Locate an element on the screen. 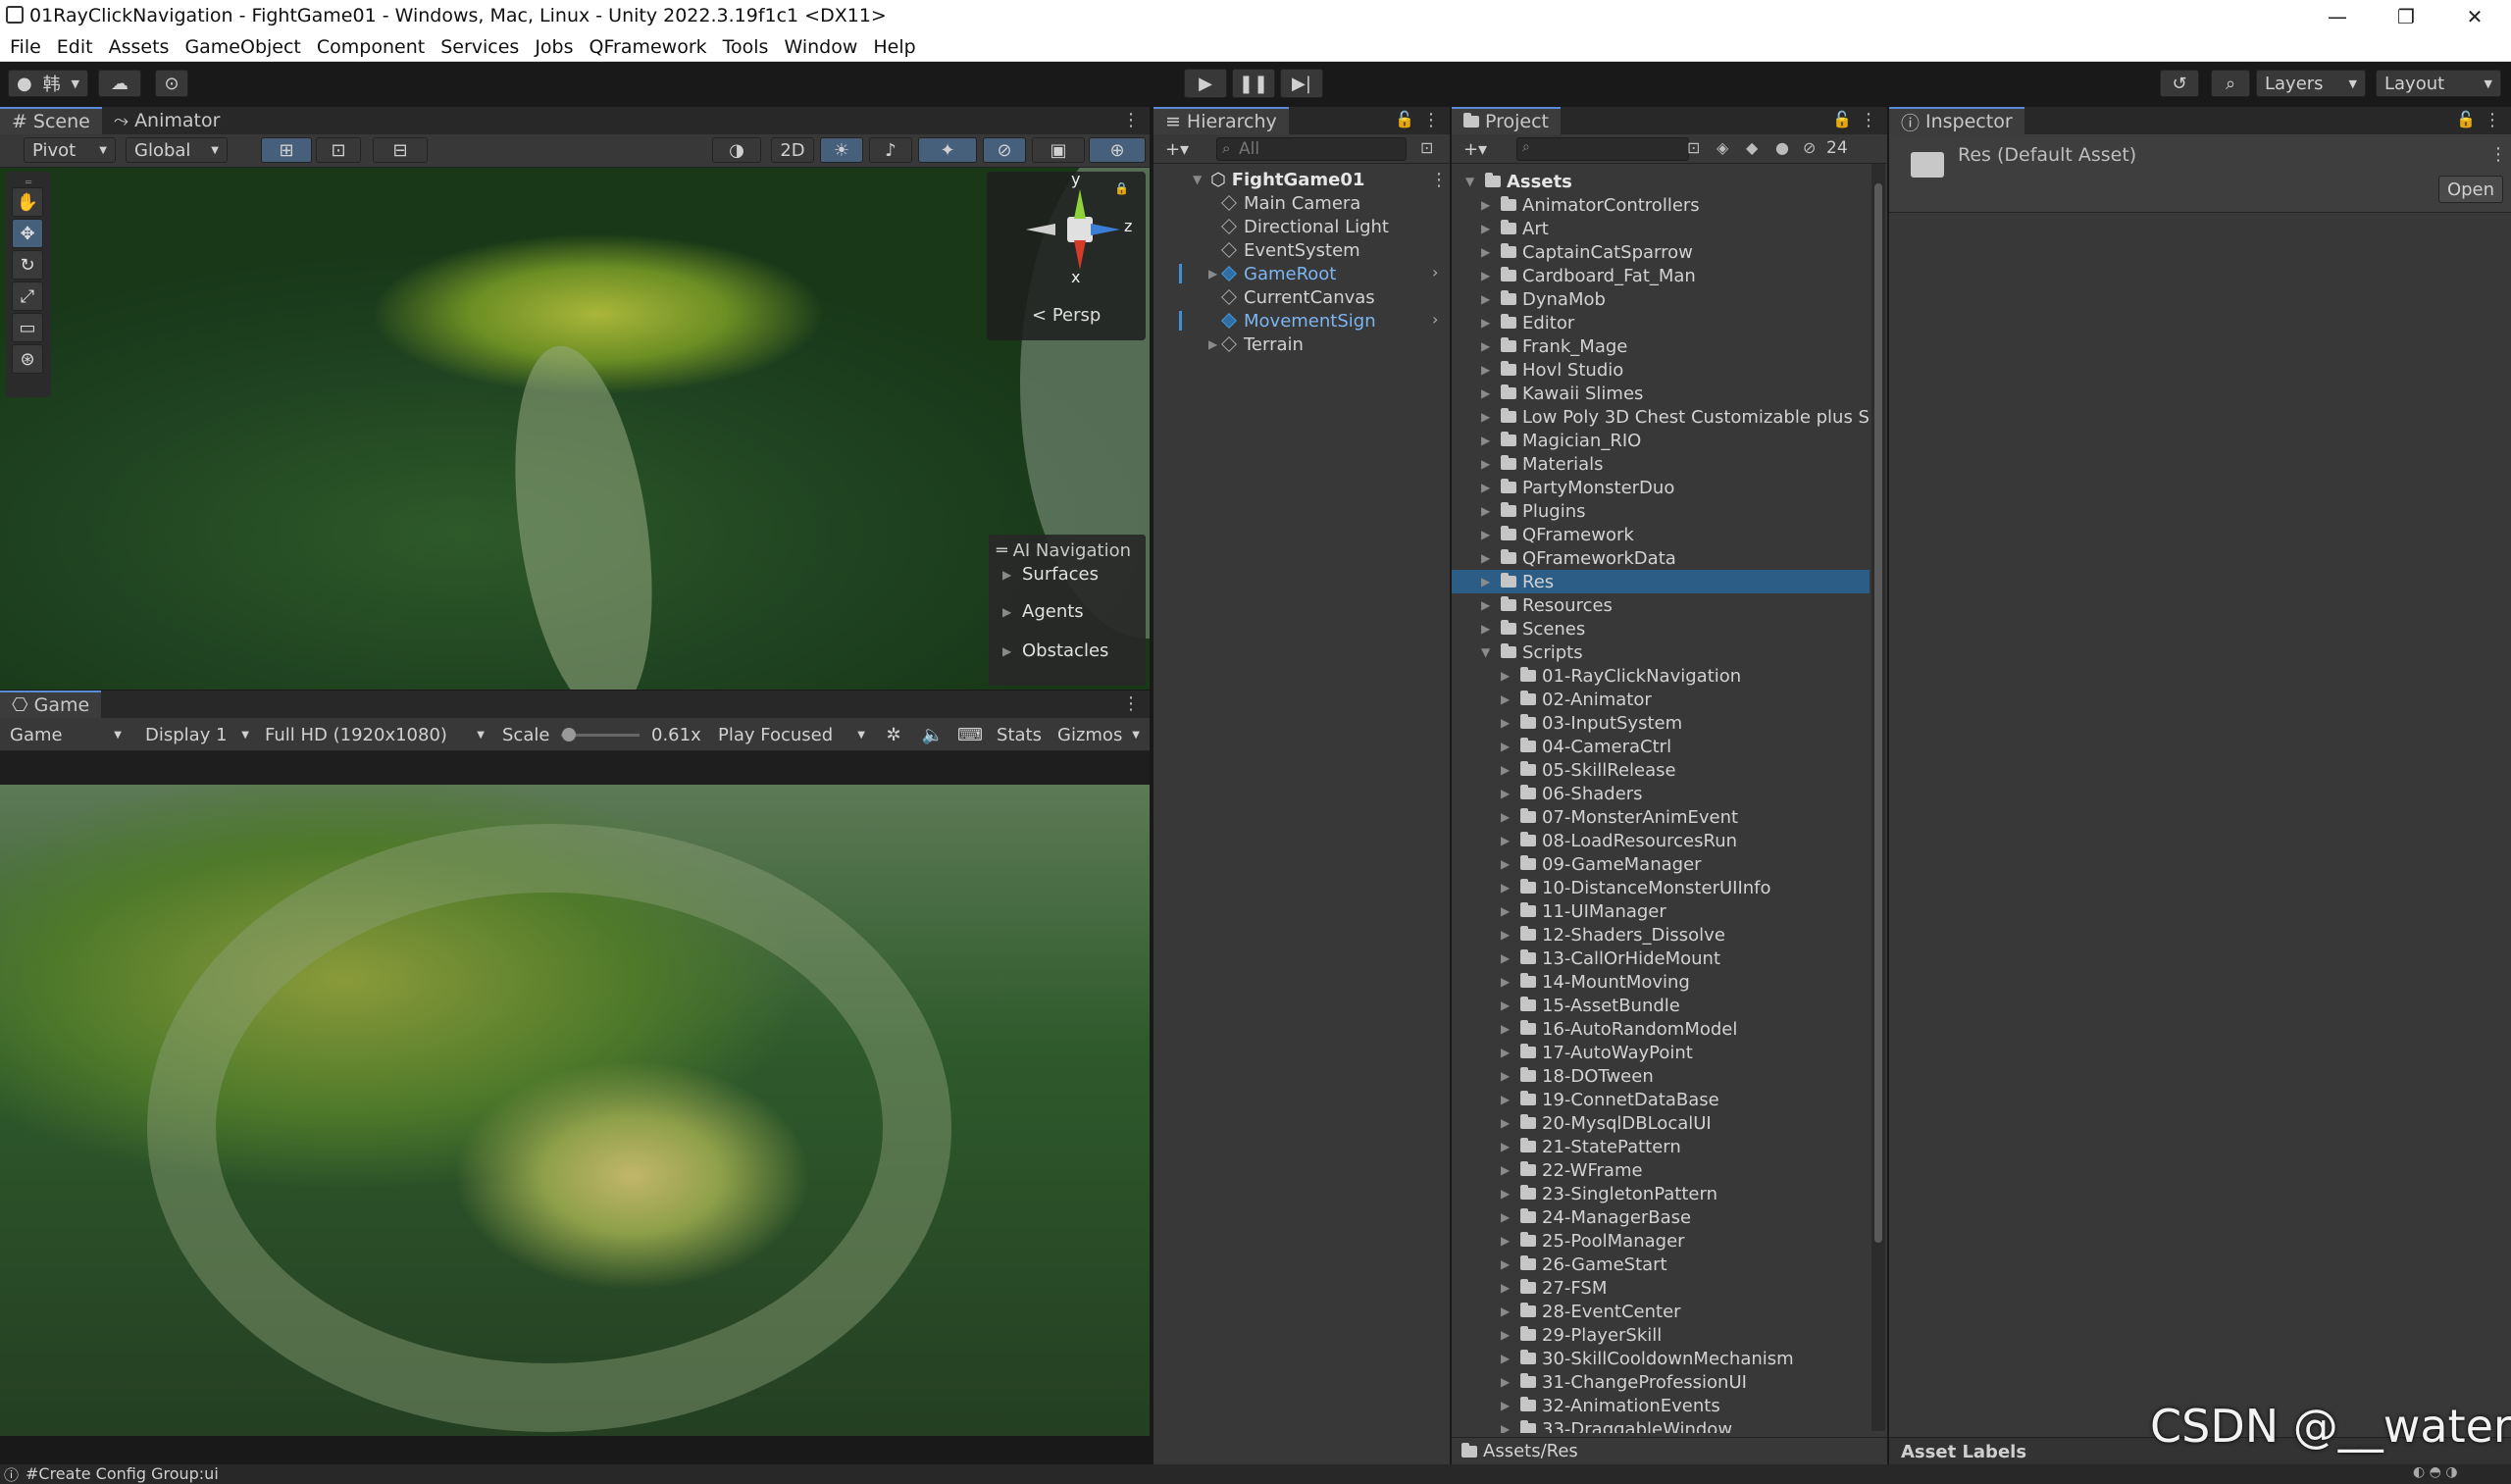  menu-jobs: Jobs is located at coordinates (554, 47).